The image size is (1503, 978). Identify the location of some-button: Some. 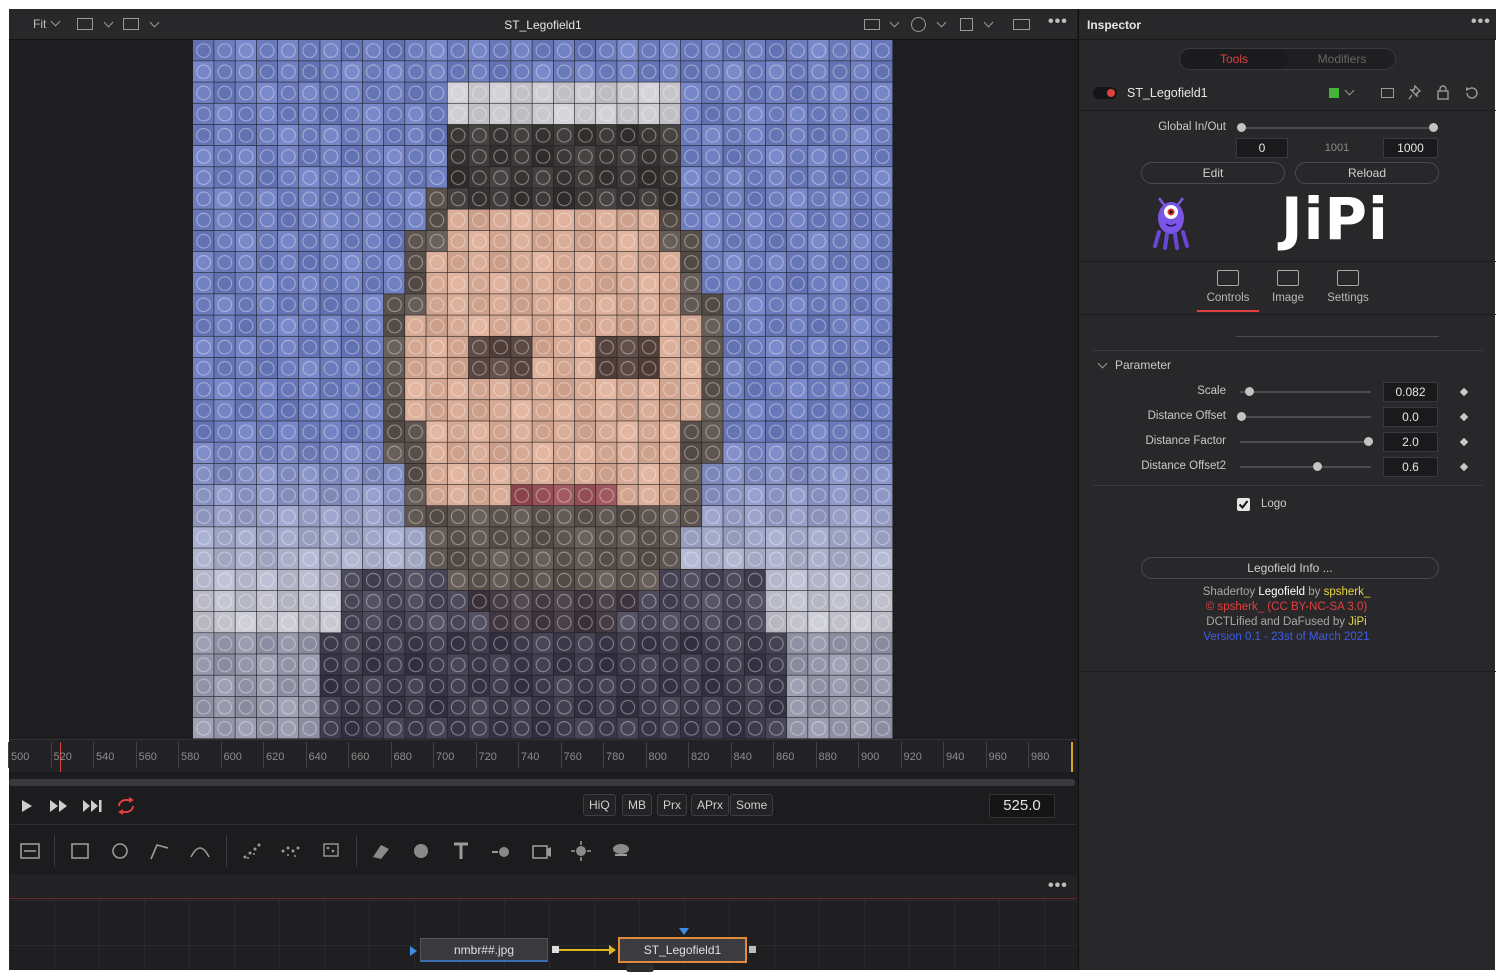
(752, 805).